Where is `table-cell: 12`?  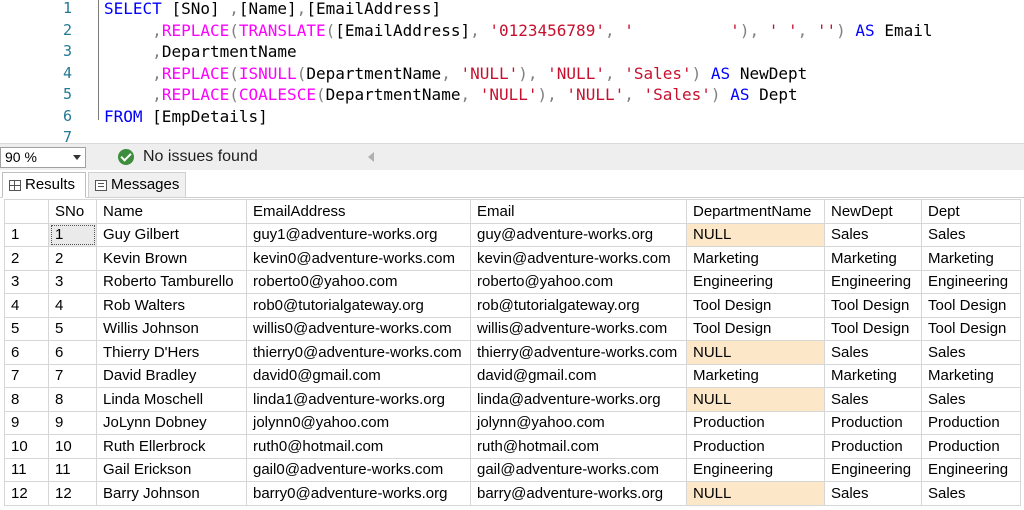
table-cell: 12 is located at coordinates (72, 493).